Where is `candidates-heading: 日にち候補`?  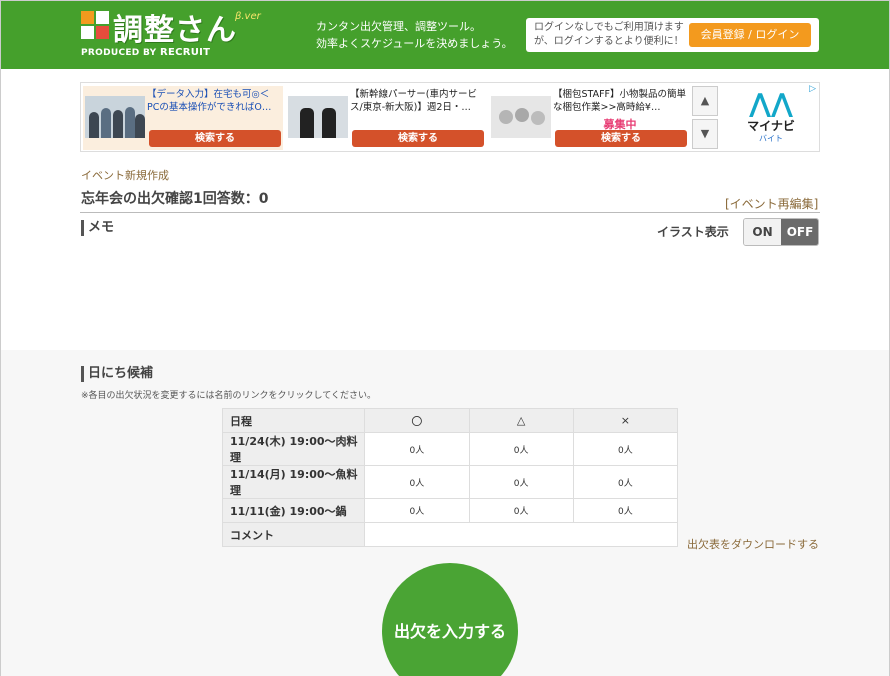
candidates-heading: 日にち候補 is located at coordinates (117, 374).